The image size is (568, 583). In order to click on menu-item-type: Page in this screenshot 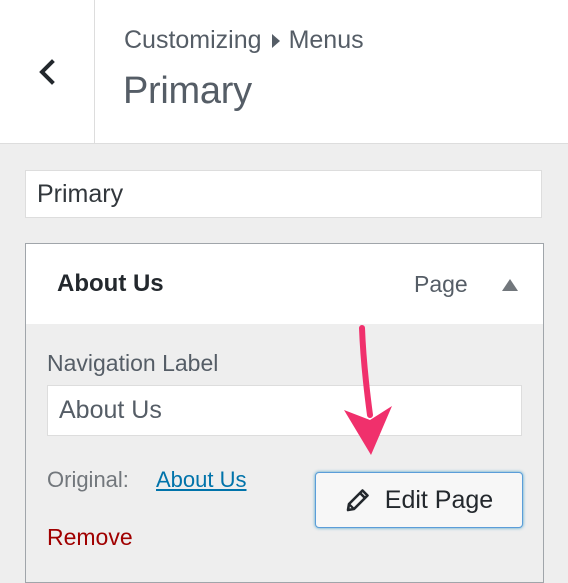, I will do `click(441, 284)`.